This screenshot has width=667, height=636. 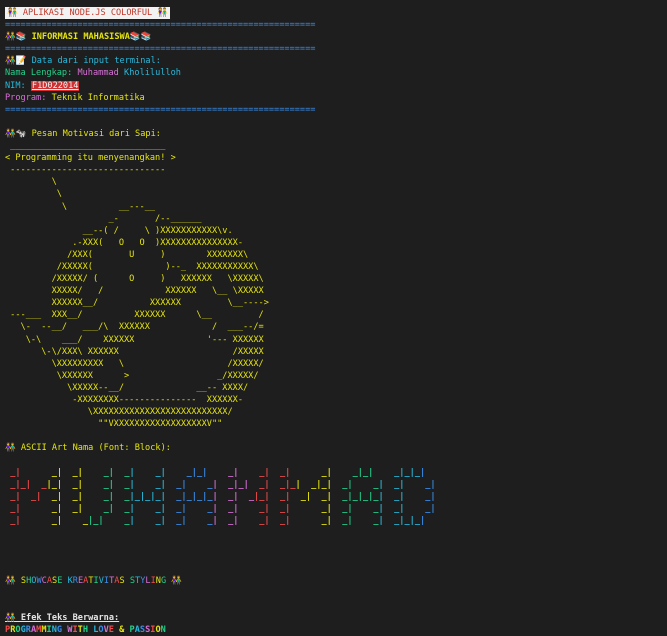 What do you see at coordinates (26, 97) in the screenshot?
I see `program-label: Program:` at bounding box center [26, 97].